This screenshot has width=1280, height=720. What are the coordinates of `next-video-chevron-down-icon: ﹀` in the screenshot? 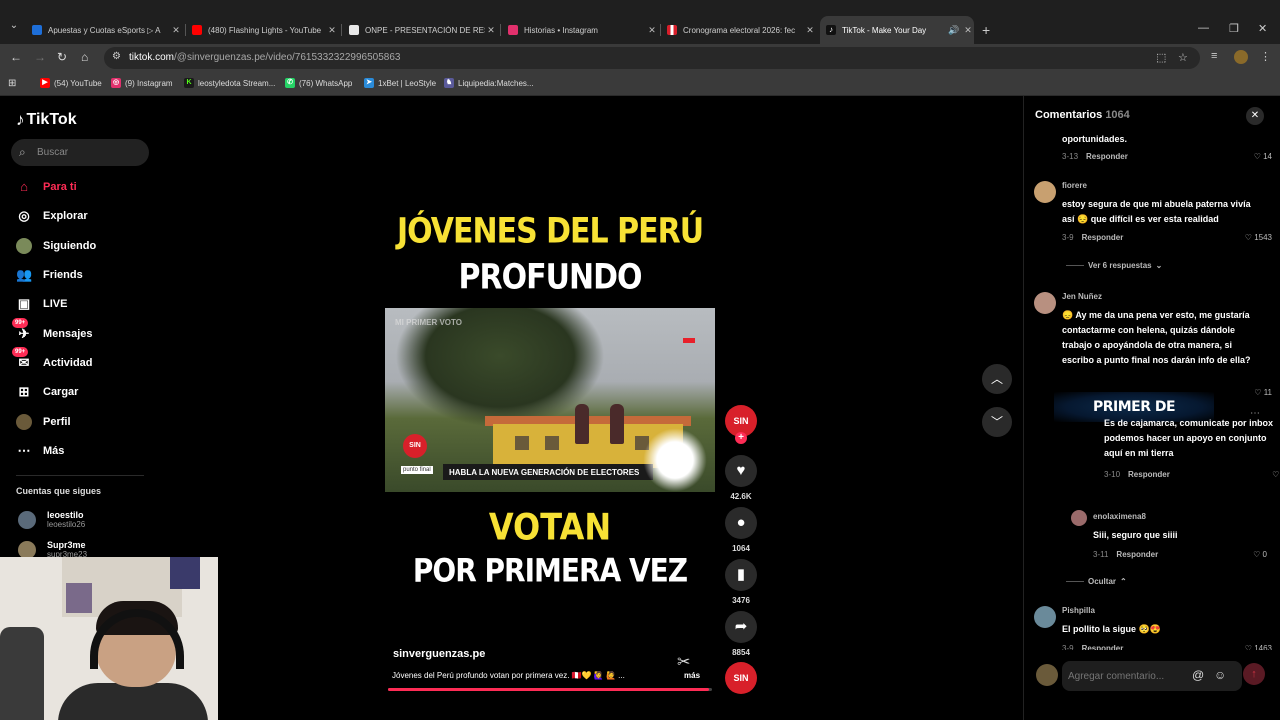 It's located at (997, 422).